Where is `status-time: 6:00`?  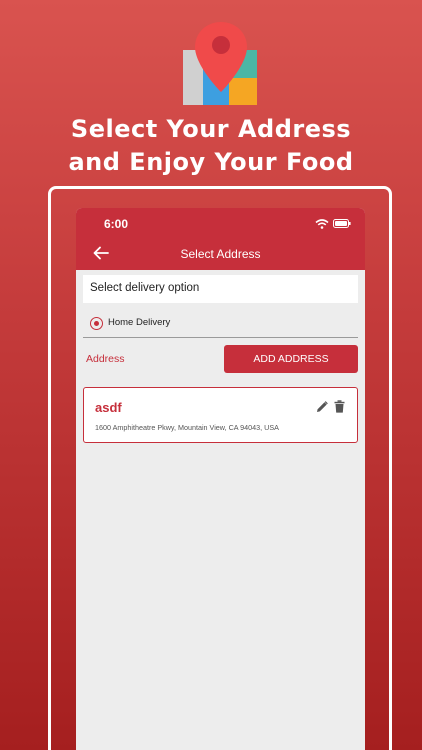
status-time: 6:00 is located at coordinates (116, 224).